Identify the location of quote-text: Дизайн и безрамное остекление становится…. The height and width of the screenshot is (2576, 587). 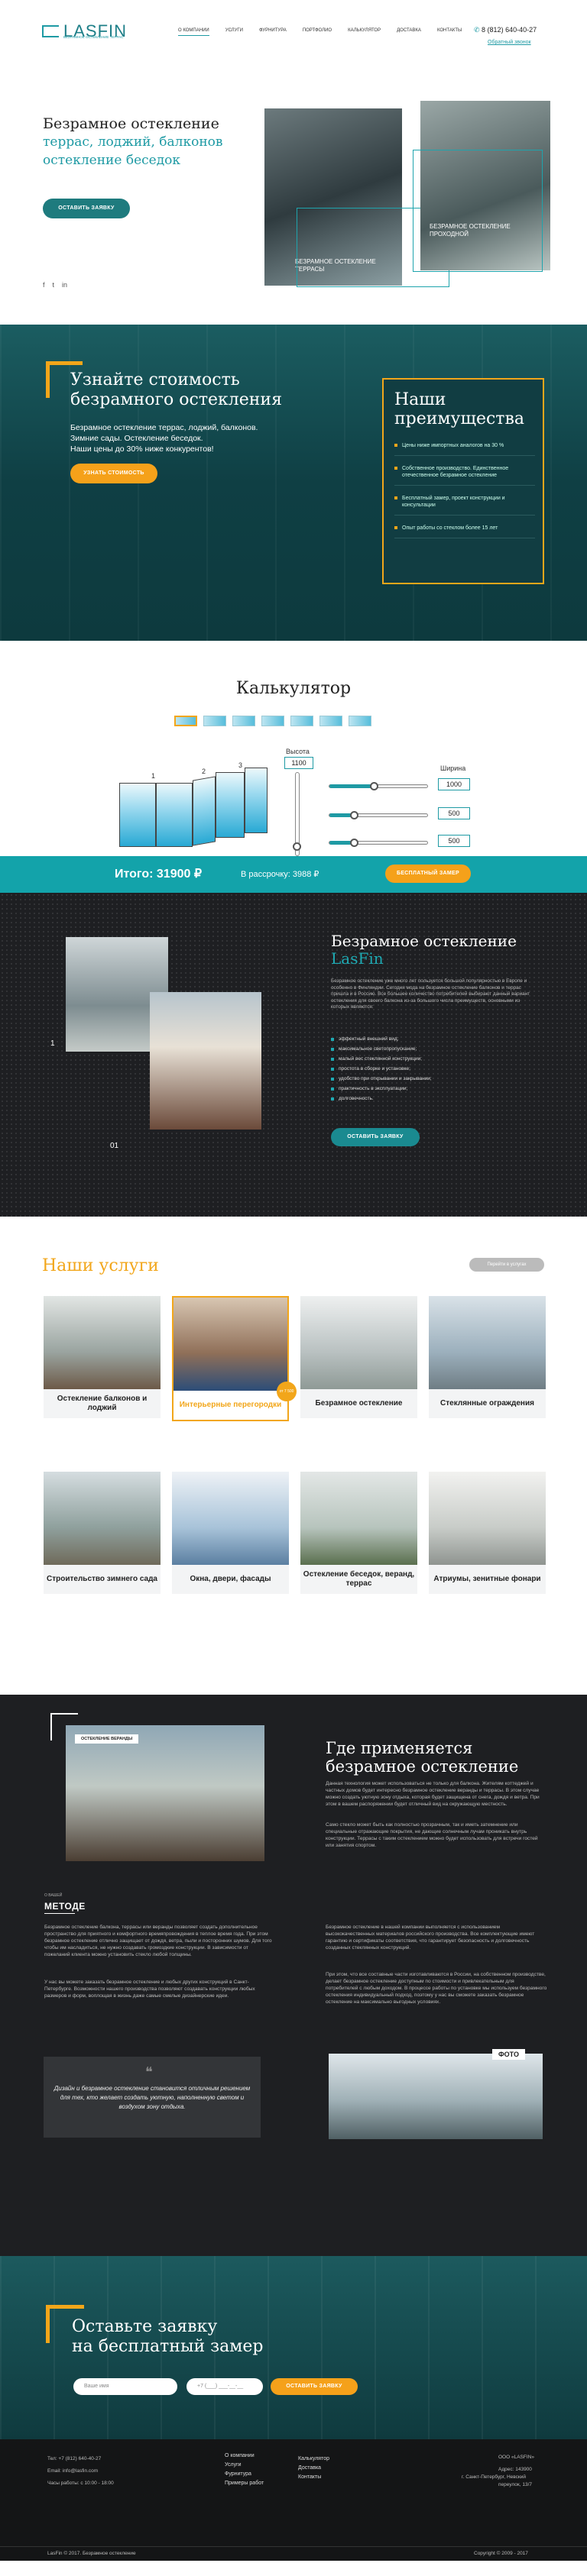
(152, 2097).